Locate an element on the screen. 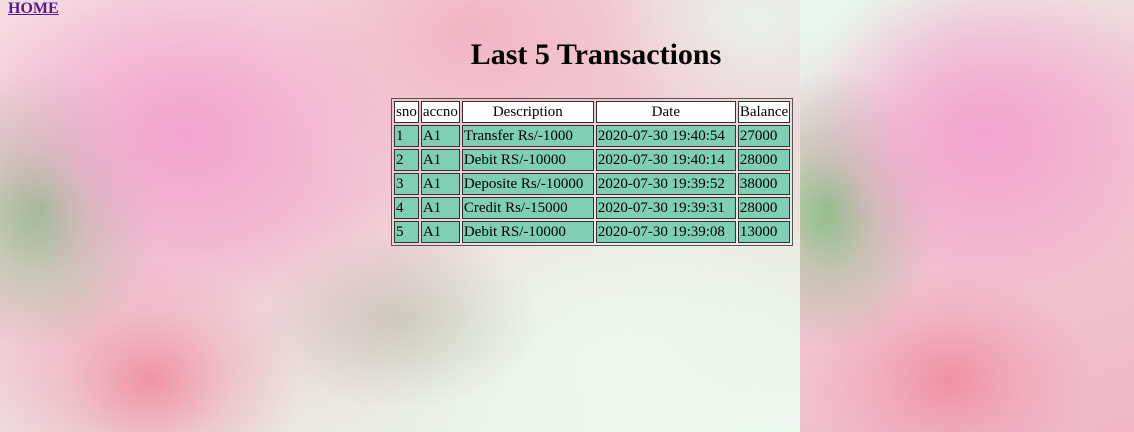 This screenshot has width=1134, height=432. column-header-balance: Balance is located at coordinates (764, 112).